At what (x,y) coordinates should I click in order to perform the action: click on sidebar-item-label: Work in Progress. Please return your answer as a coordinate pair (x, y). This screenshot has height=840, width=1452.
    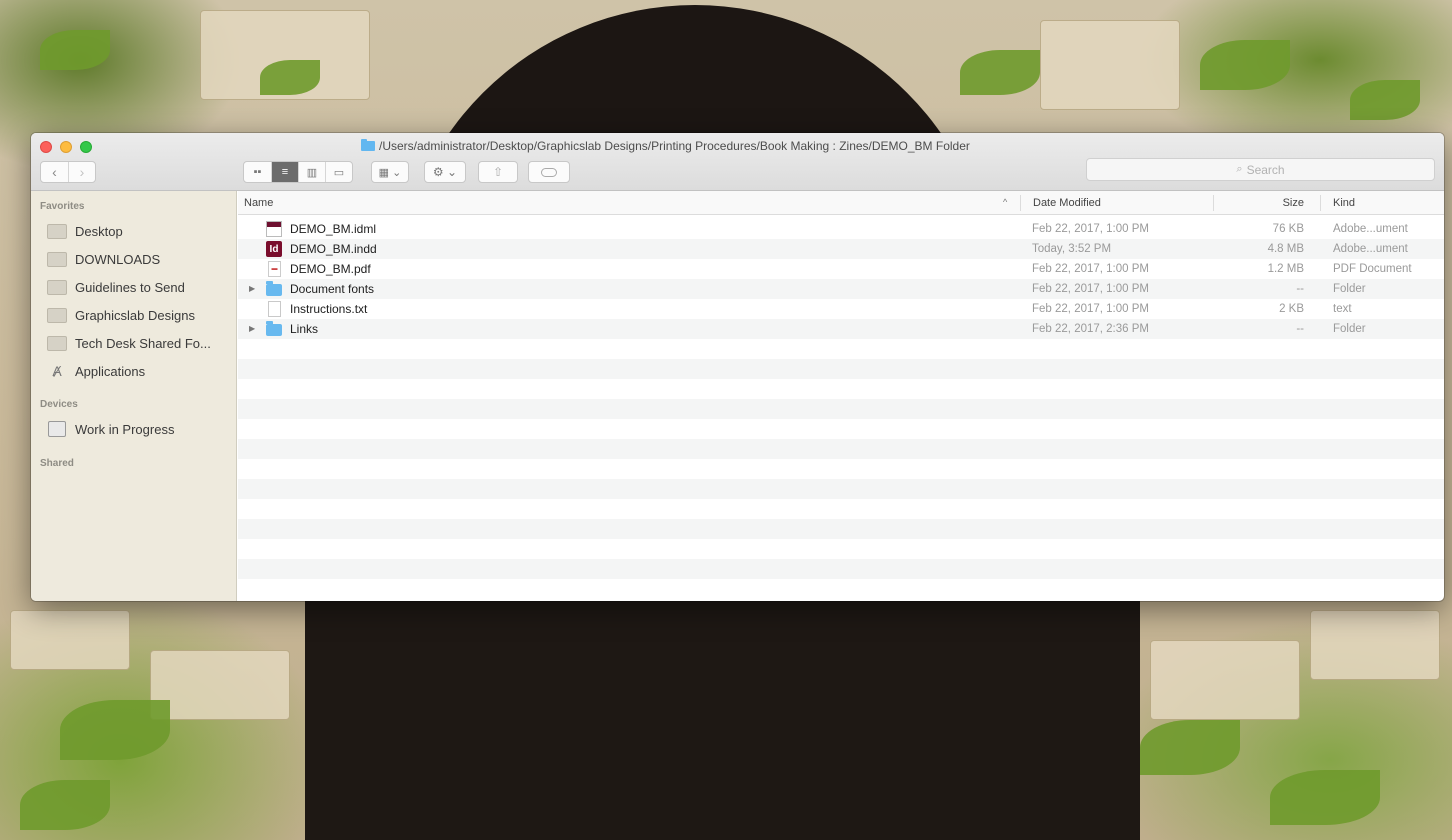
    Looking at the image, I should click on (125, 429).